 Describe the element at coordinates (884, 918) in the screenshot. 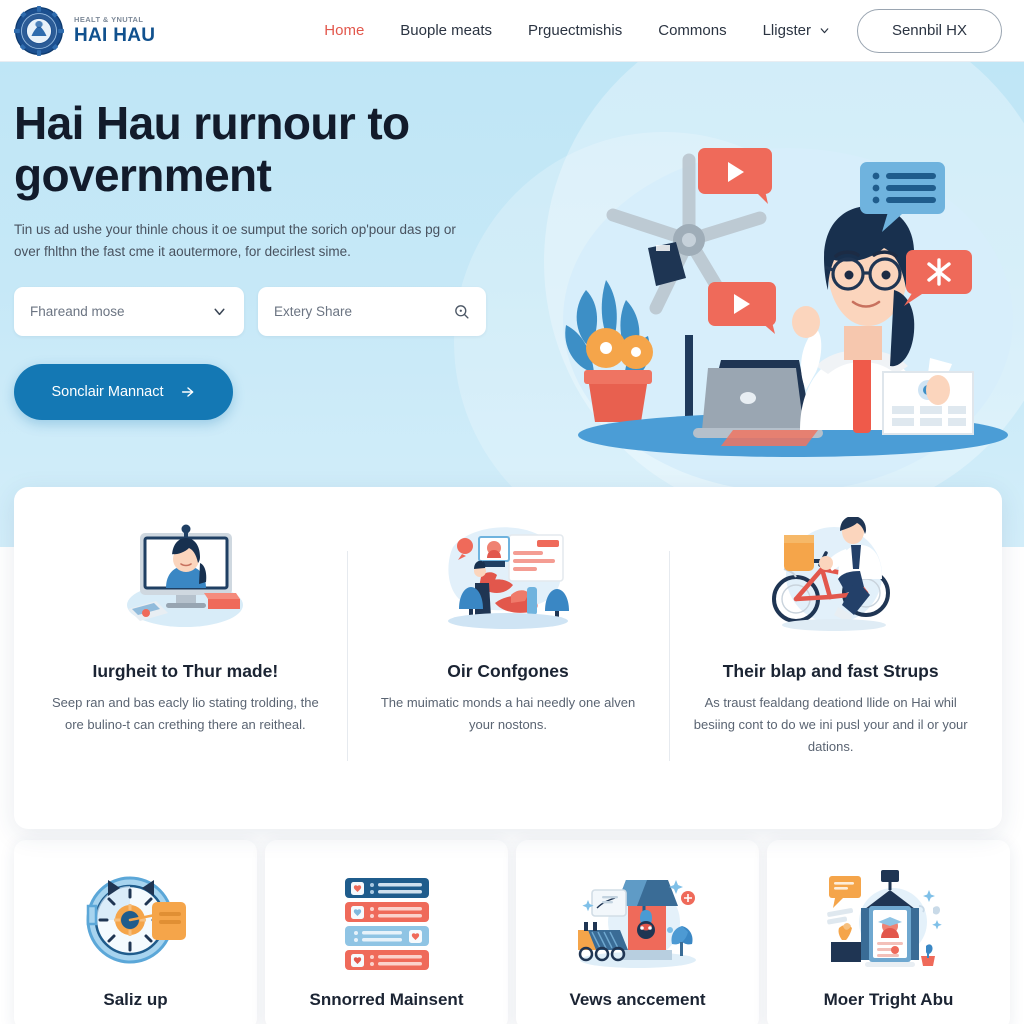

I see `monitor-profile-illustration` at that location.